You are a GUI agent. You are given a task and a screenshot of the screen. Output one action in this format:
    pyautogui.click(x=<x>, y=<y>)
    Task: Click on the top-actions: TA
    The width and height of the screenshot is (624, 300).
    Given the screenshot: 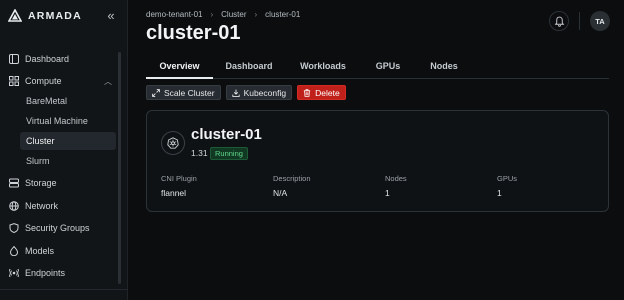 What is the action you would take?
    pyautogui.click(x=579, y=21)
    